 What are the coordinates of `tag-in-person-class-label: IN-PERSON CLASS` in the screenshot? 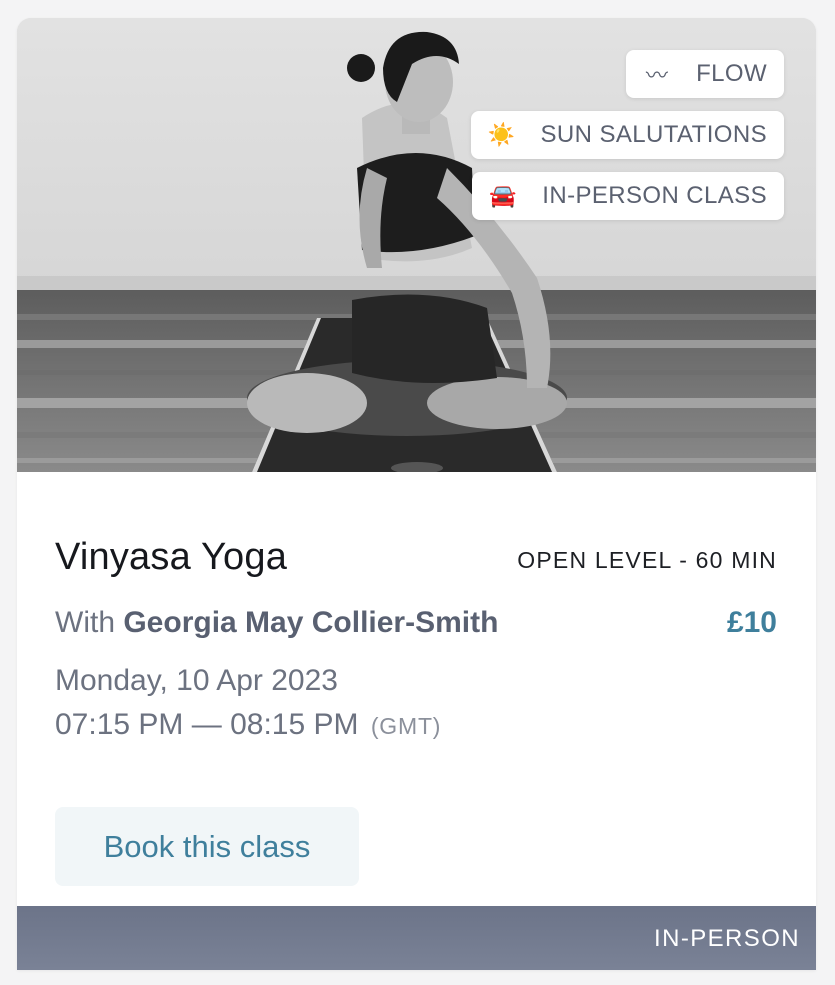 It's located at (654, 195).